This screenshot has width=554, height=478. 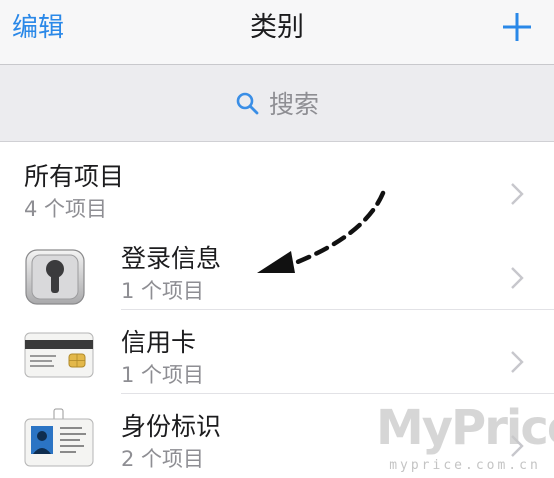 I want to click on search-input: 搜索, so click(x=277, y=103).